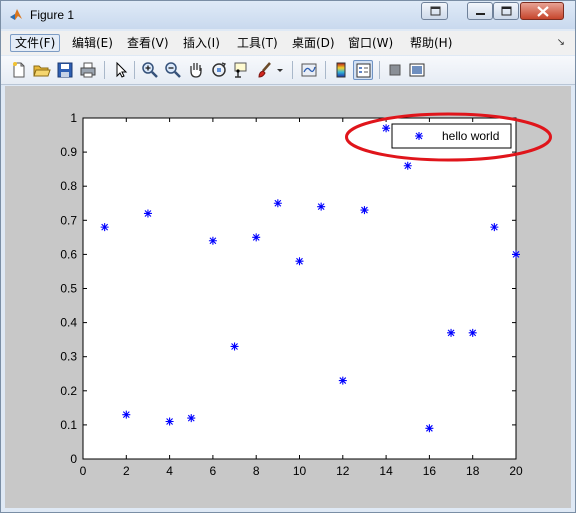  I want to click on x-tick-label: 14, so click(386, 471).